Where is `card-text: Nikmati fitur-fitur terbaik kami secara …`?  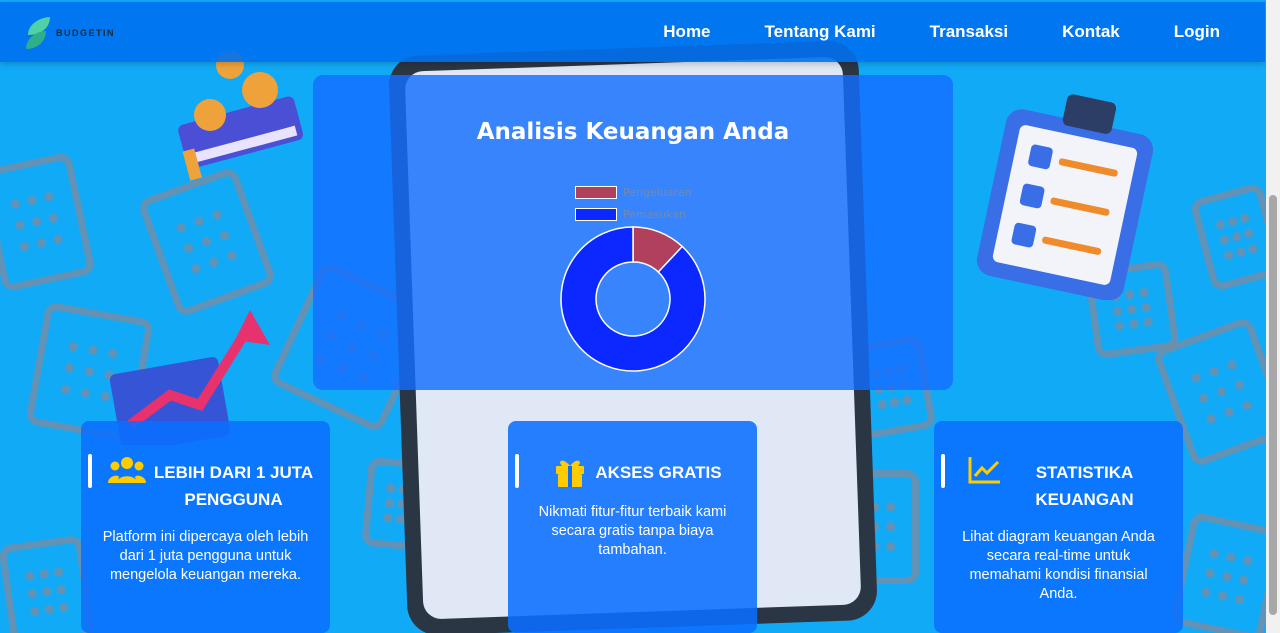 card-text: Nikmati fitur-fitur terbaik kami secara … is located at coordinates (632, 531).